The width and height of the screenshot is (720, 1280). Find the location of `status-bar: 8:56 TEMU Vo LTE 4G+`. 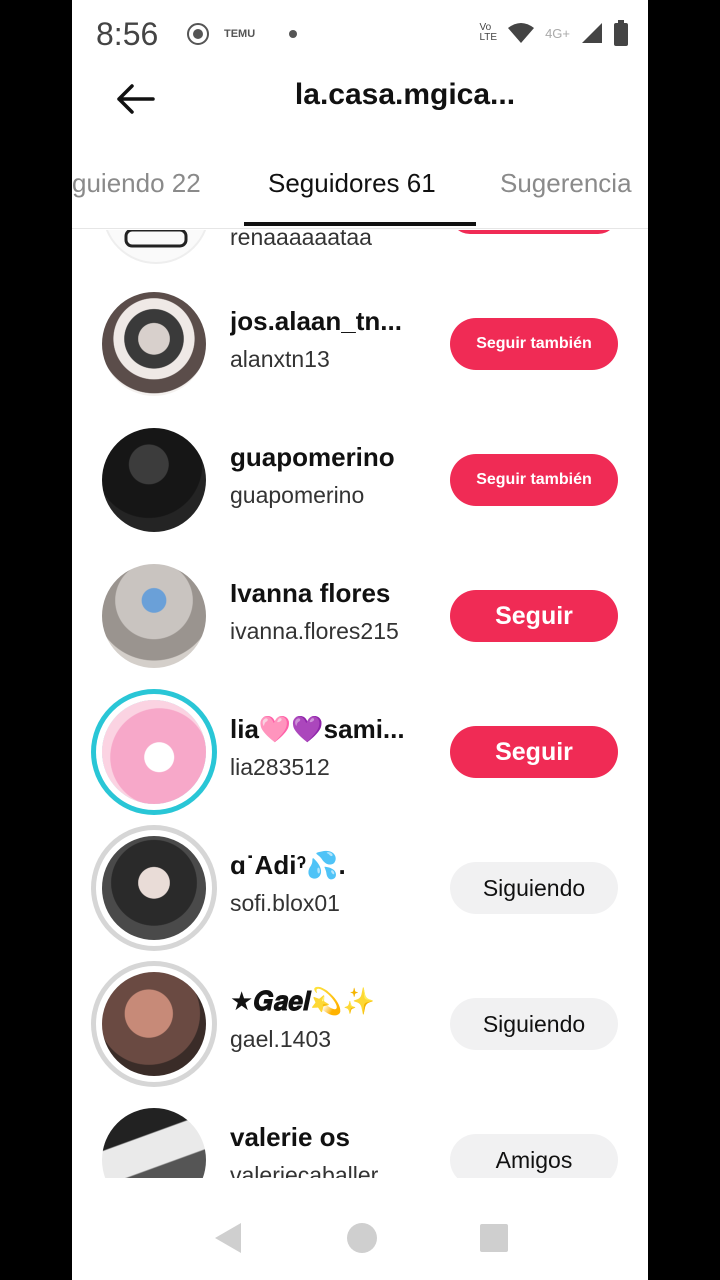

status-bar: 8:56 TEMU Vo LTE 4G+ is located at coordinates (360, 35).